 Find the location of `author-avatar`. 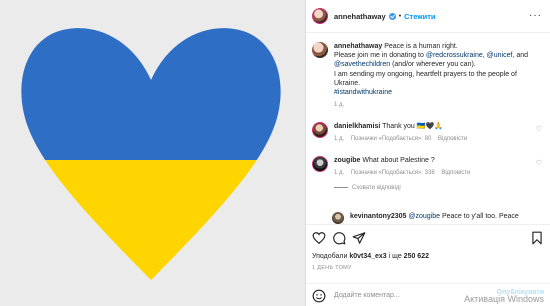

author-avatar is located at coordinates (320, 16).